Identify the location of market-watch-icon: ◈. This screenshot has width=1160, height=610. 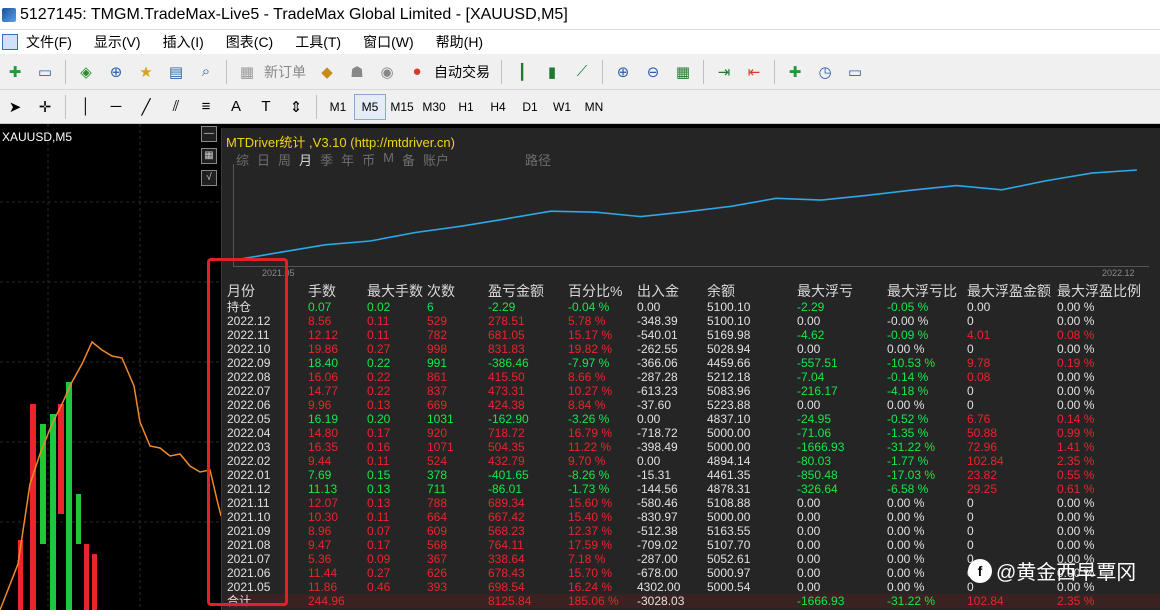
(86, 72).